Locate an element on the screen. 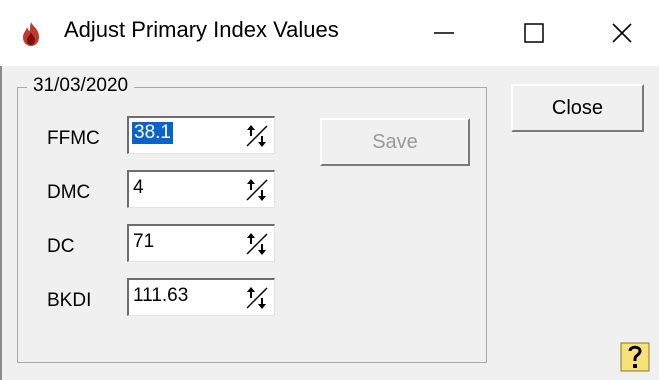 Image resolution: width=659 pixels, height=380 pixels. close-button: Close is located at coordinates (577, 108).